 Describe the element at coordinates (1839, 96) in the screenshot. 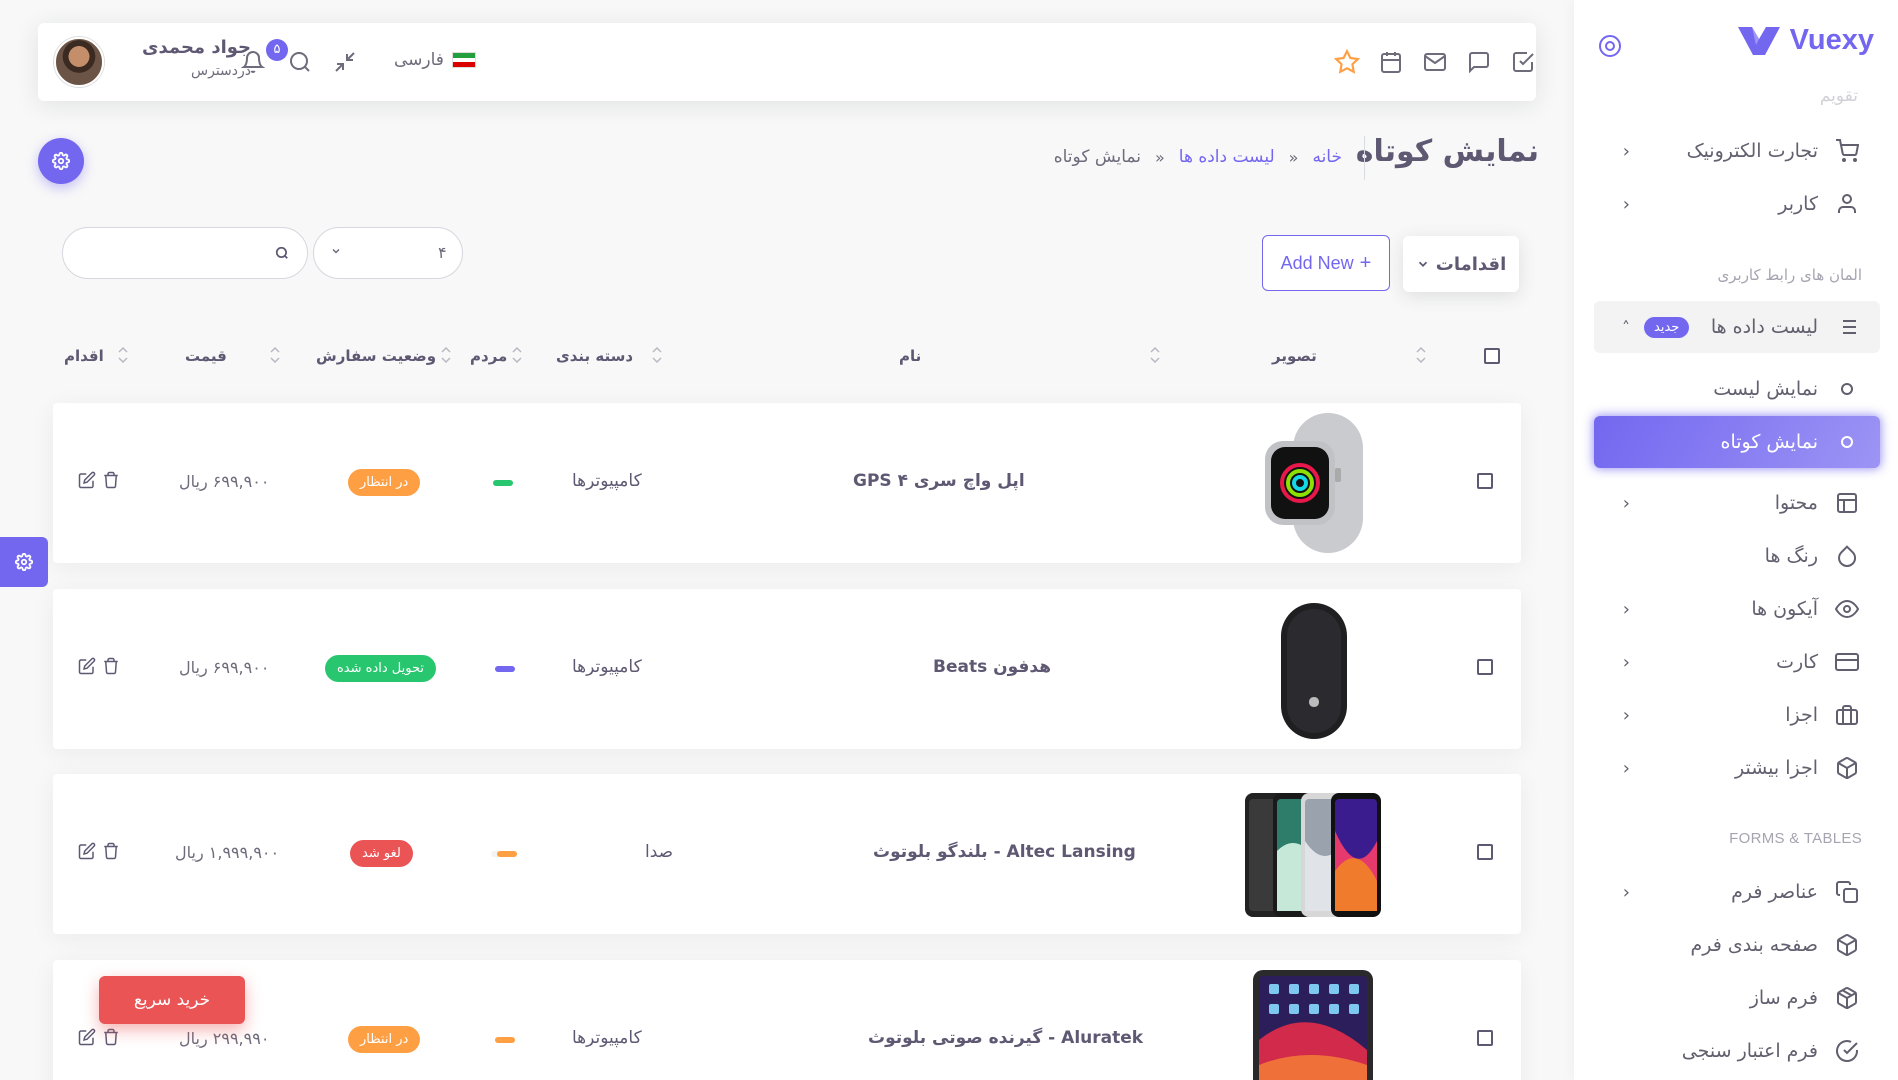

I see `sidebar-item-faded: تقویم` at that location.